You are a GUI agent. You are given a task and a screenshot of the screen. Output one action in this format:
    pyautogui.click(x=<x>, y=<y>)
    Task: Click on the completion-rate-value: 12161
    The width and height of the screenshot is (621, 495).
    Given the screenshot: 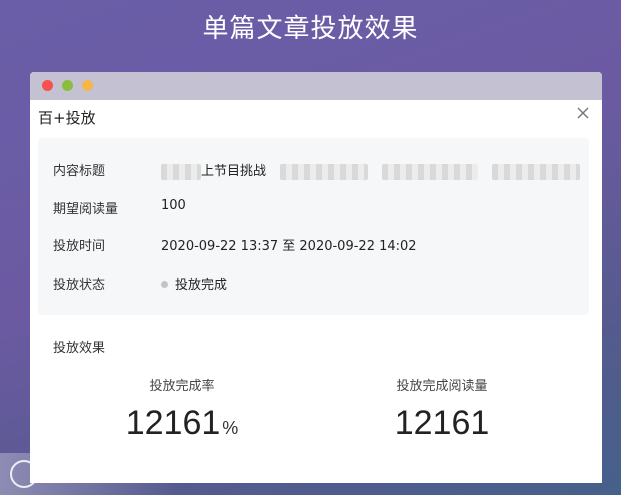 What is the action you would take?
    pyautogui.click(x=173, y=423)
    